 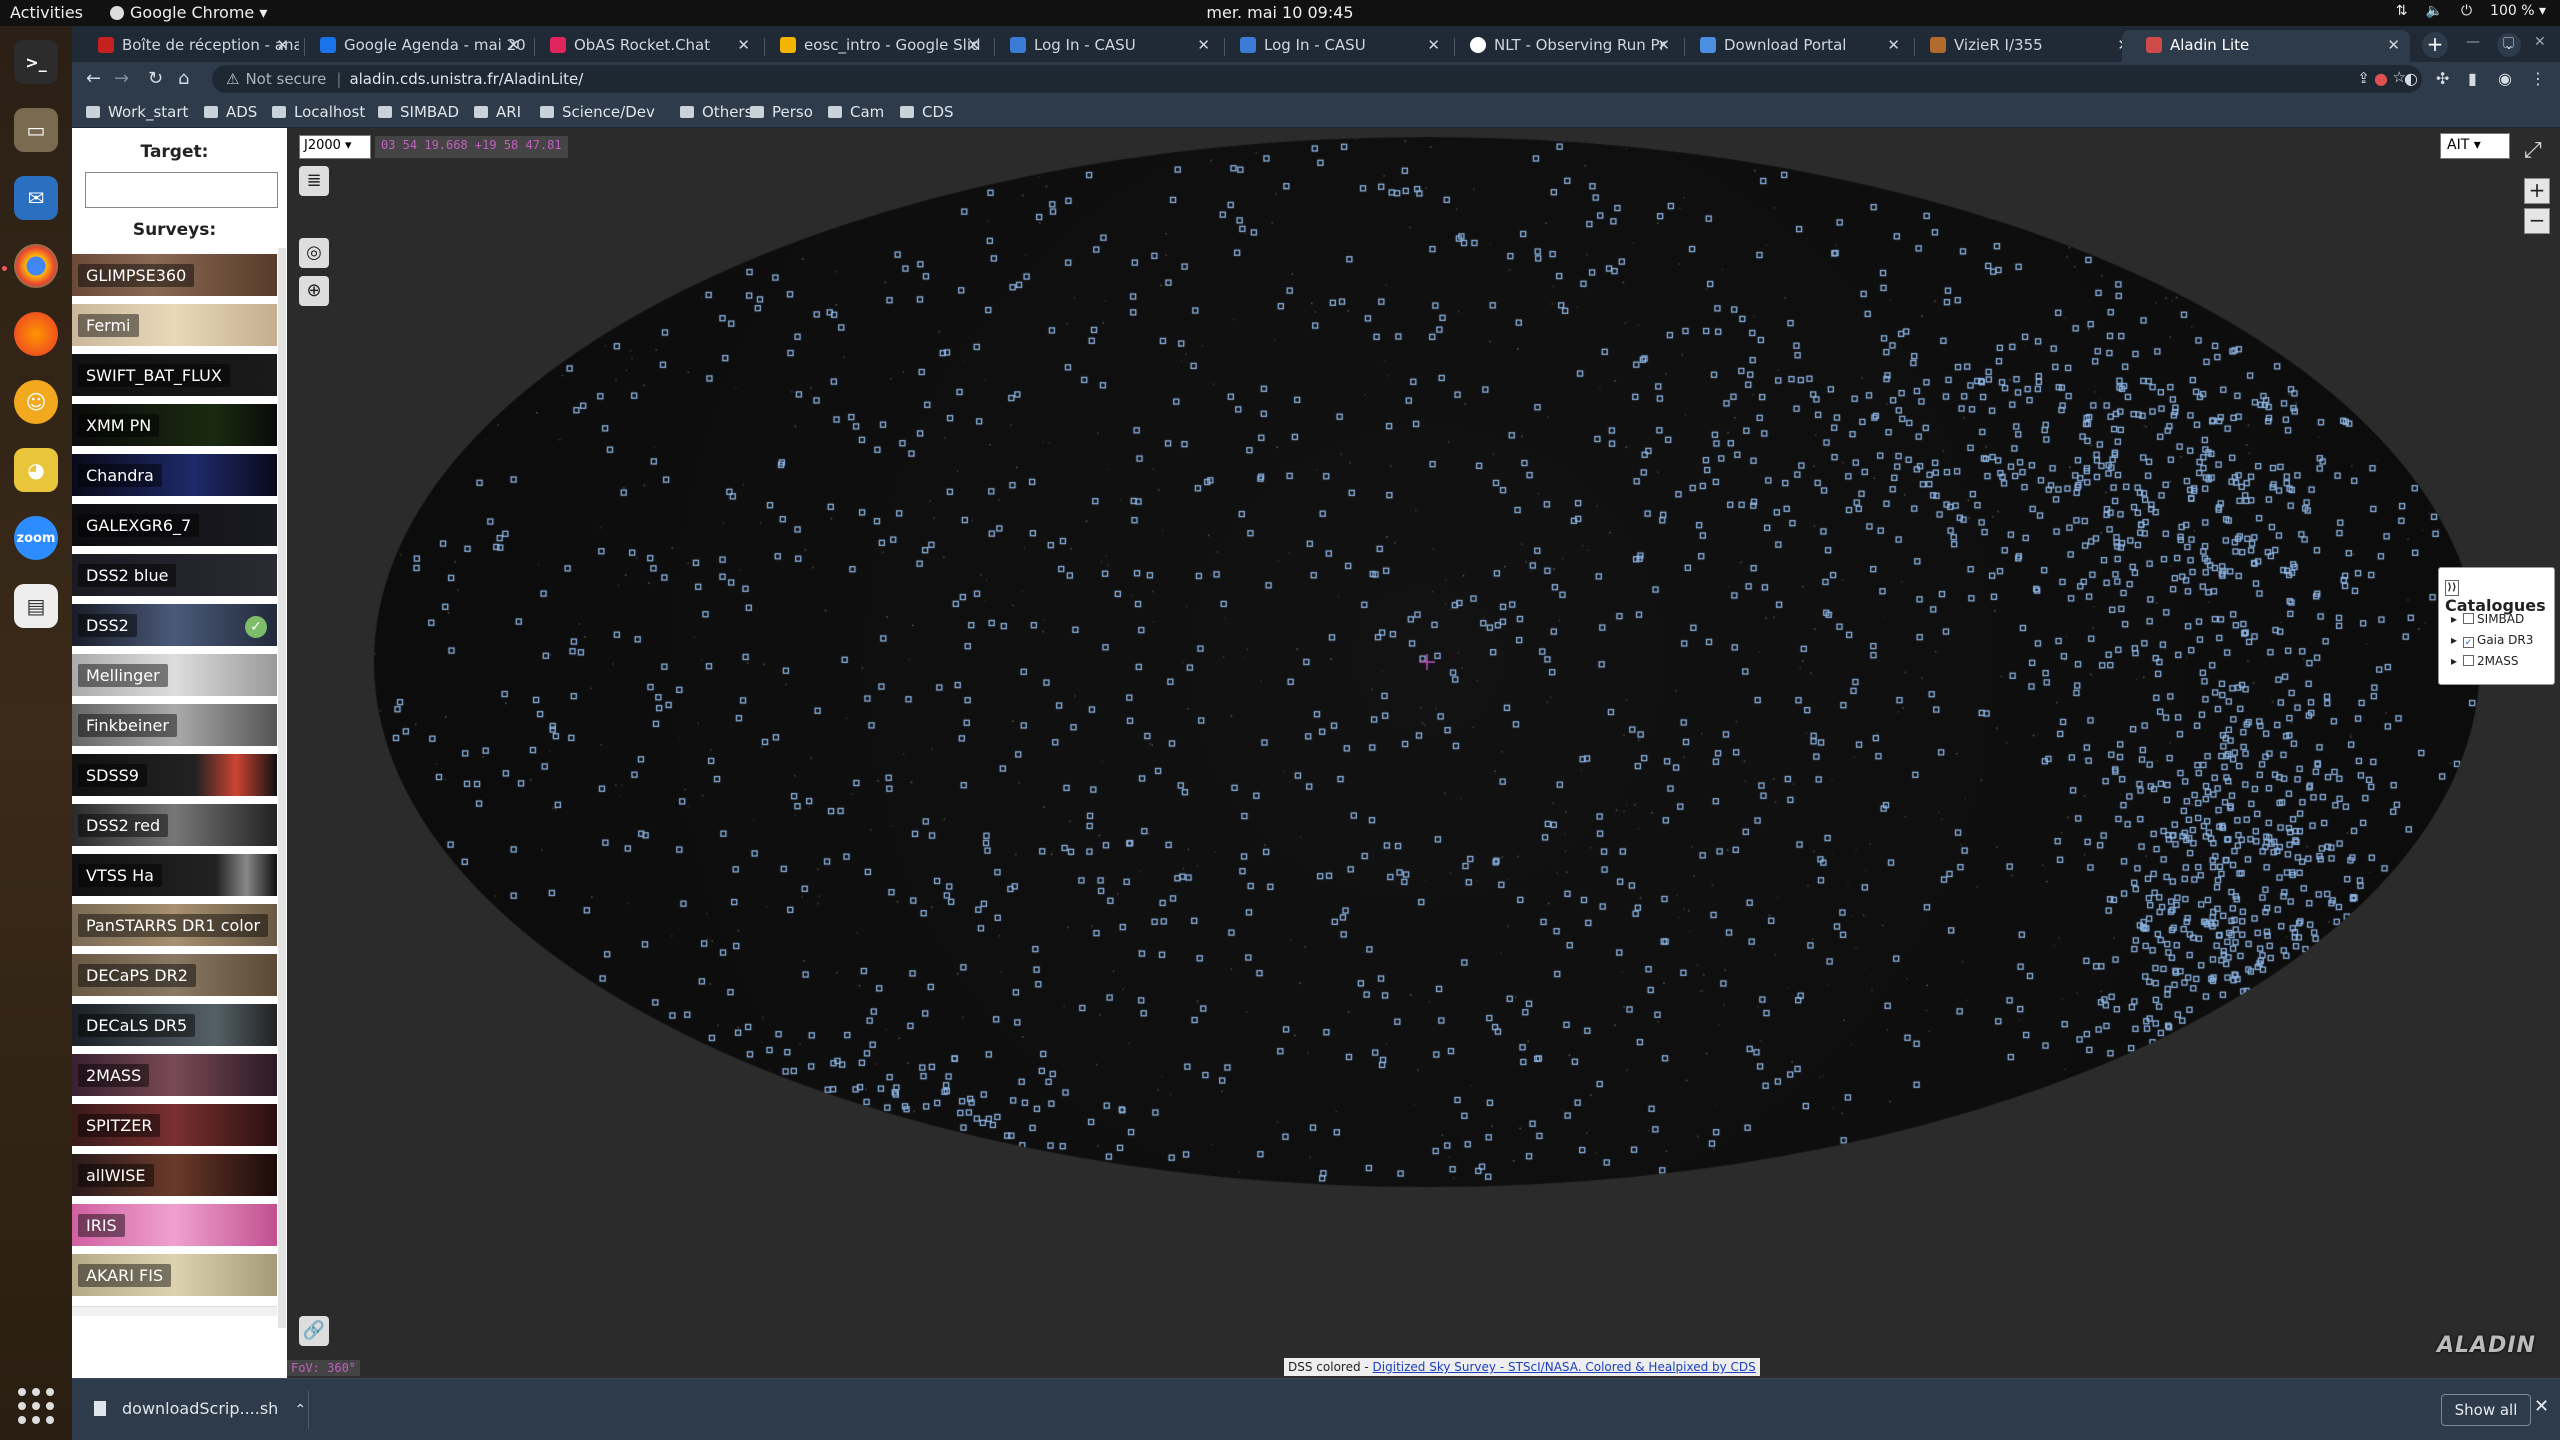 I want to click on zoom-out-button: −, so click(x=2537, y=221).